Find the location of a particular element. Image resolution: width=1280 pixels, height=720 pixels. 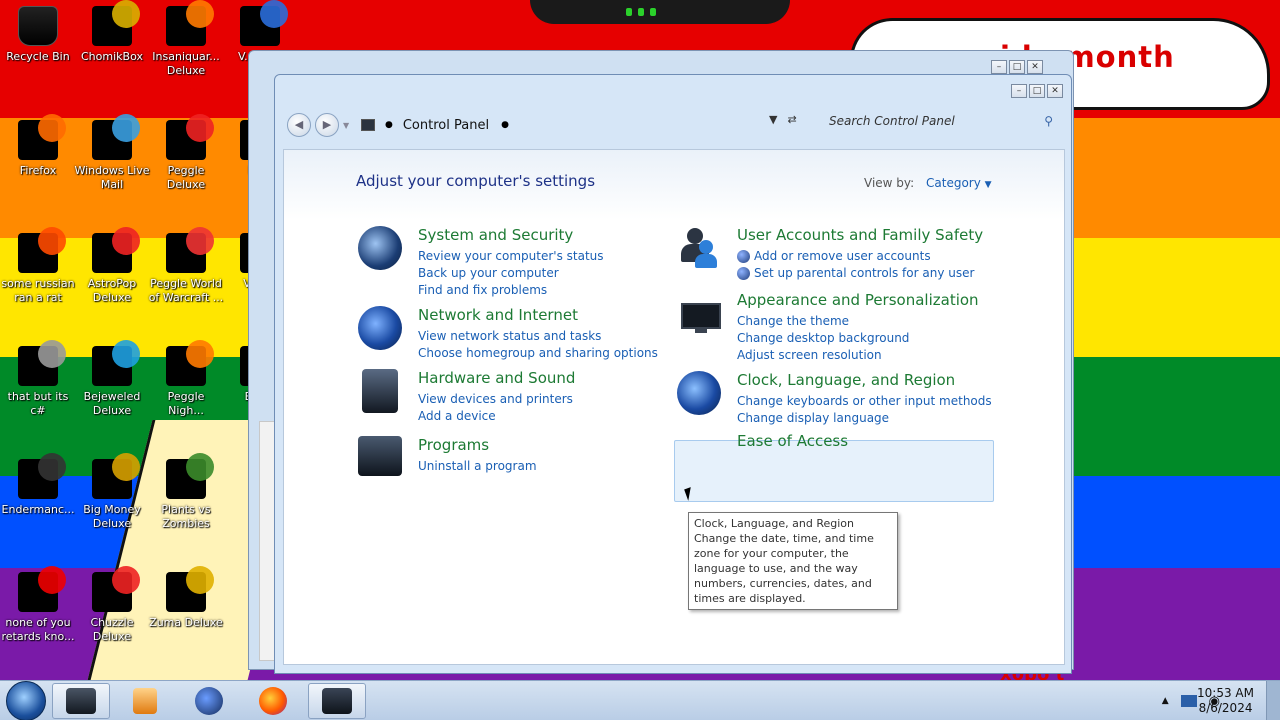

taskbar-item-globe is located at coordinates (209, 701).